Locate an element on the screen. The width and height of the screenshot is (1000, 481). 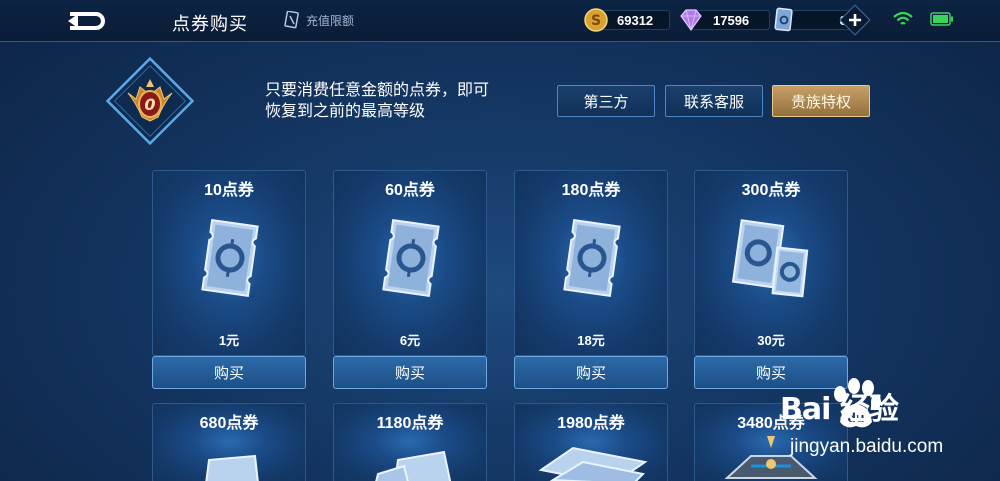
rank-message-line-2: 恢复到之前的最高等级 is located at coordinates (345, 111).